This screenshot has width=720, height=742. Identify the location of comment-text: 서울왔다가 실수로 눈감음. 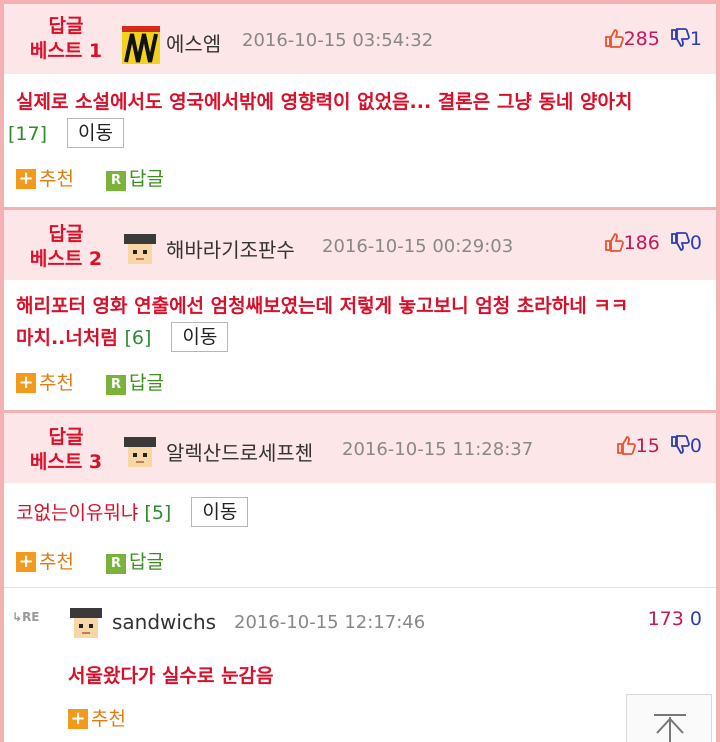
(171, 676).